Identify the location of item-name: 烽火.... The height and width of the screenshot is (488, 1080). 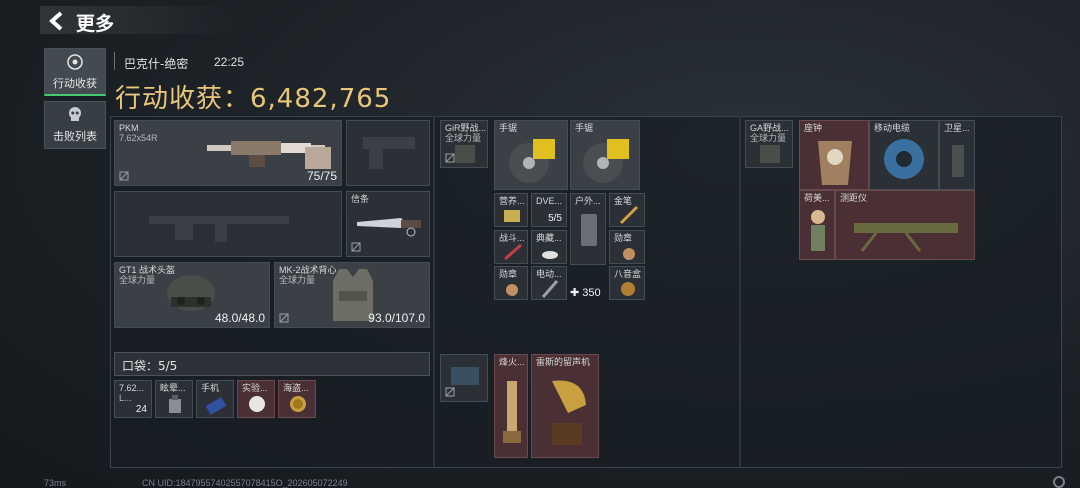
(512, 362).